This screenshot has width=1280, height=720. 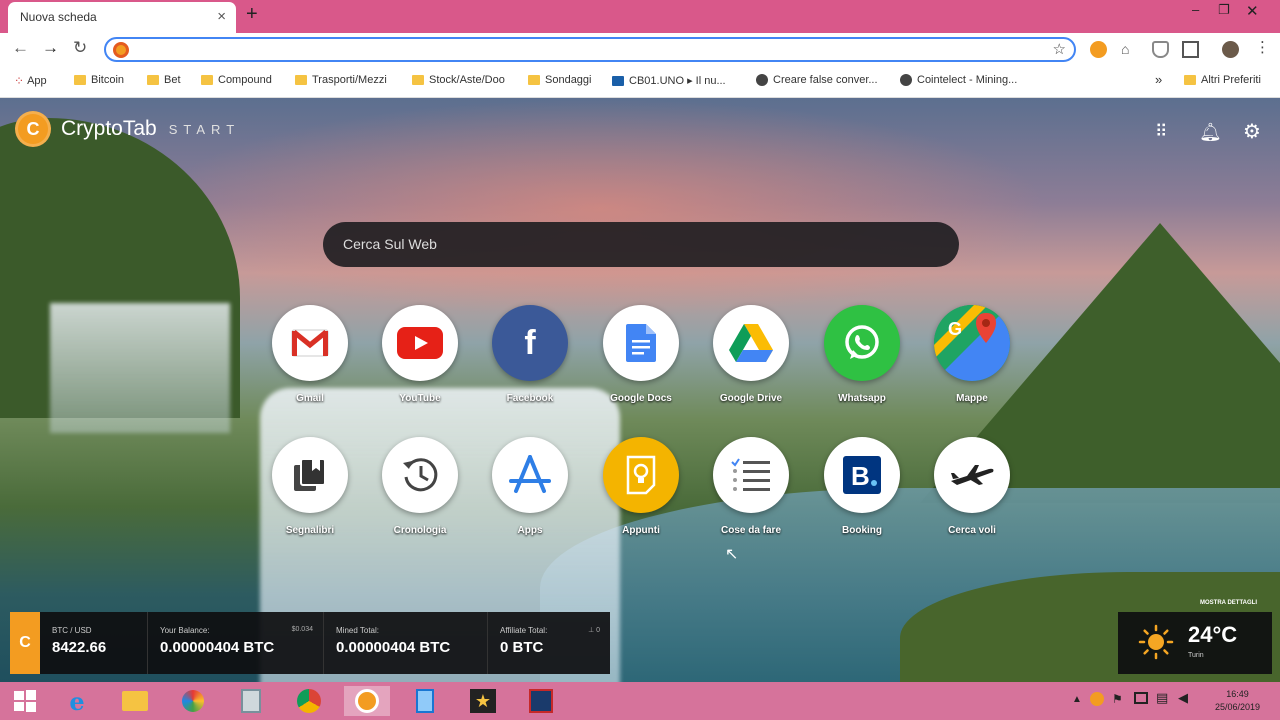 I want to click on tile-facebook: f Facebook, so click(x=530, y=354).